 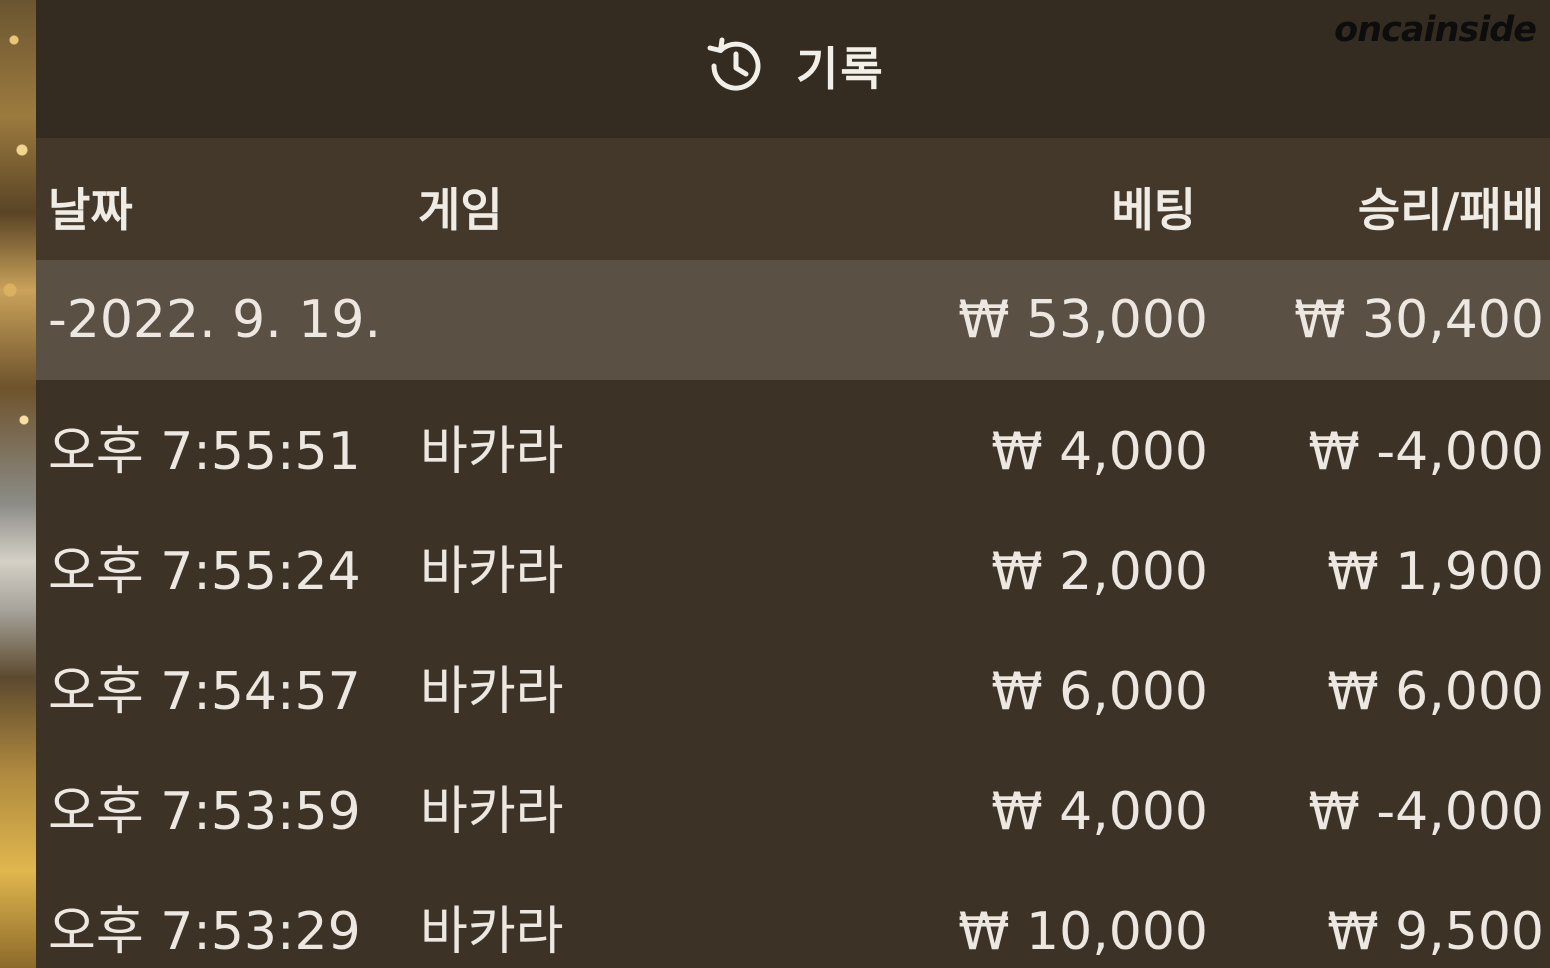 What do you see at coordinates (793, 920) in the screenshot?
I see `table-row: 오후 7:53:29 바카라 ₩ 10,000 ₩ 9,500` at bounding box center [793, 920].